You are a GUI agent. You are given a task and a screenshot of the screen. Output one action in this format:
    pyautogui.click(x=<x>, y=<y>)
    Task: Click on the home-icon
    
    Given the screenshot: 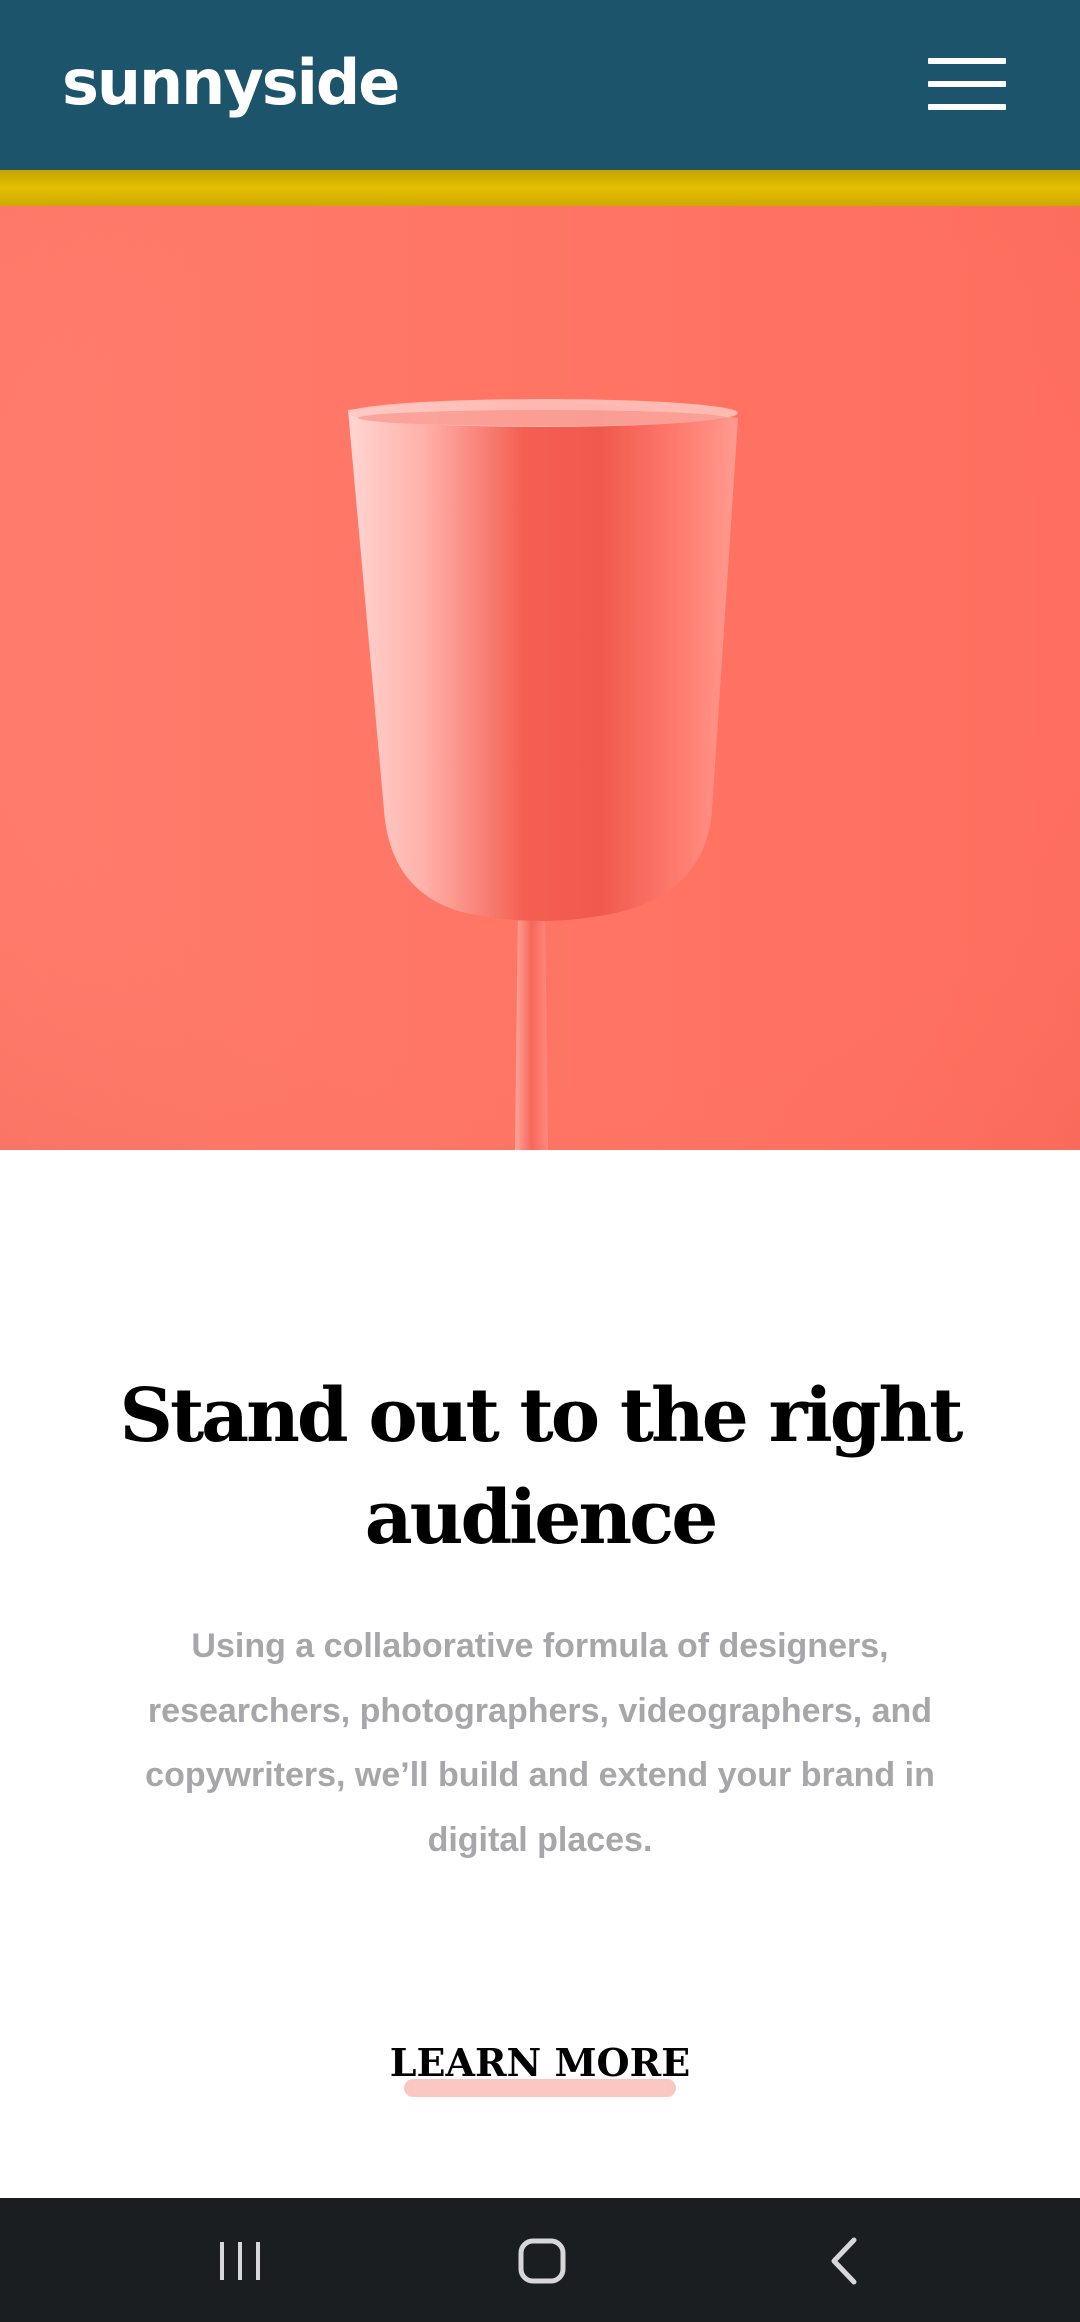 What is the action you would take?
    pyautogui.click(x=542, y=2260)
    